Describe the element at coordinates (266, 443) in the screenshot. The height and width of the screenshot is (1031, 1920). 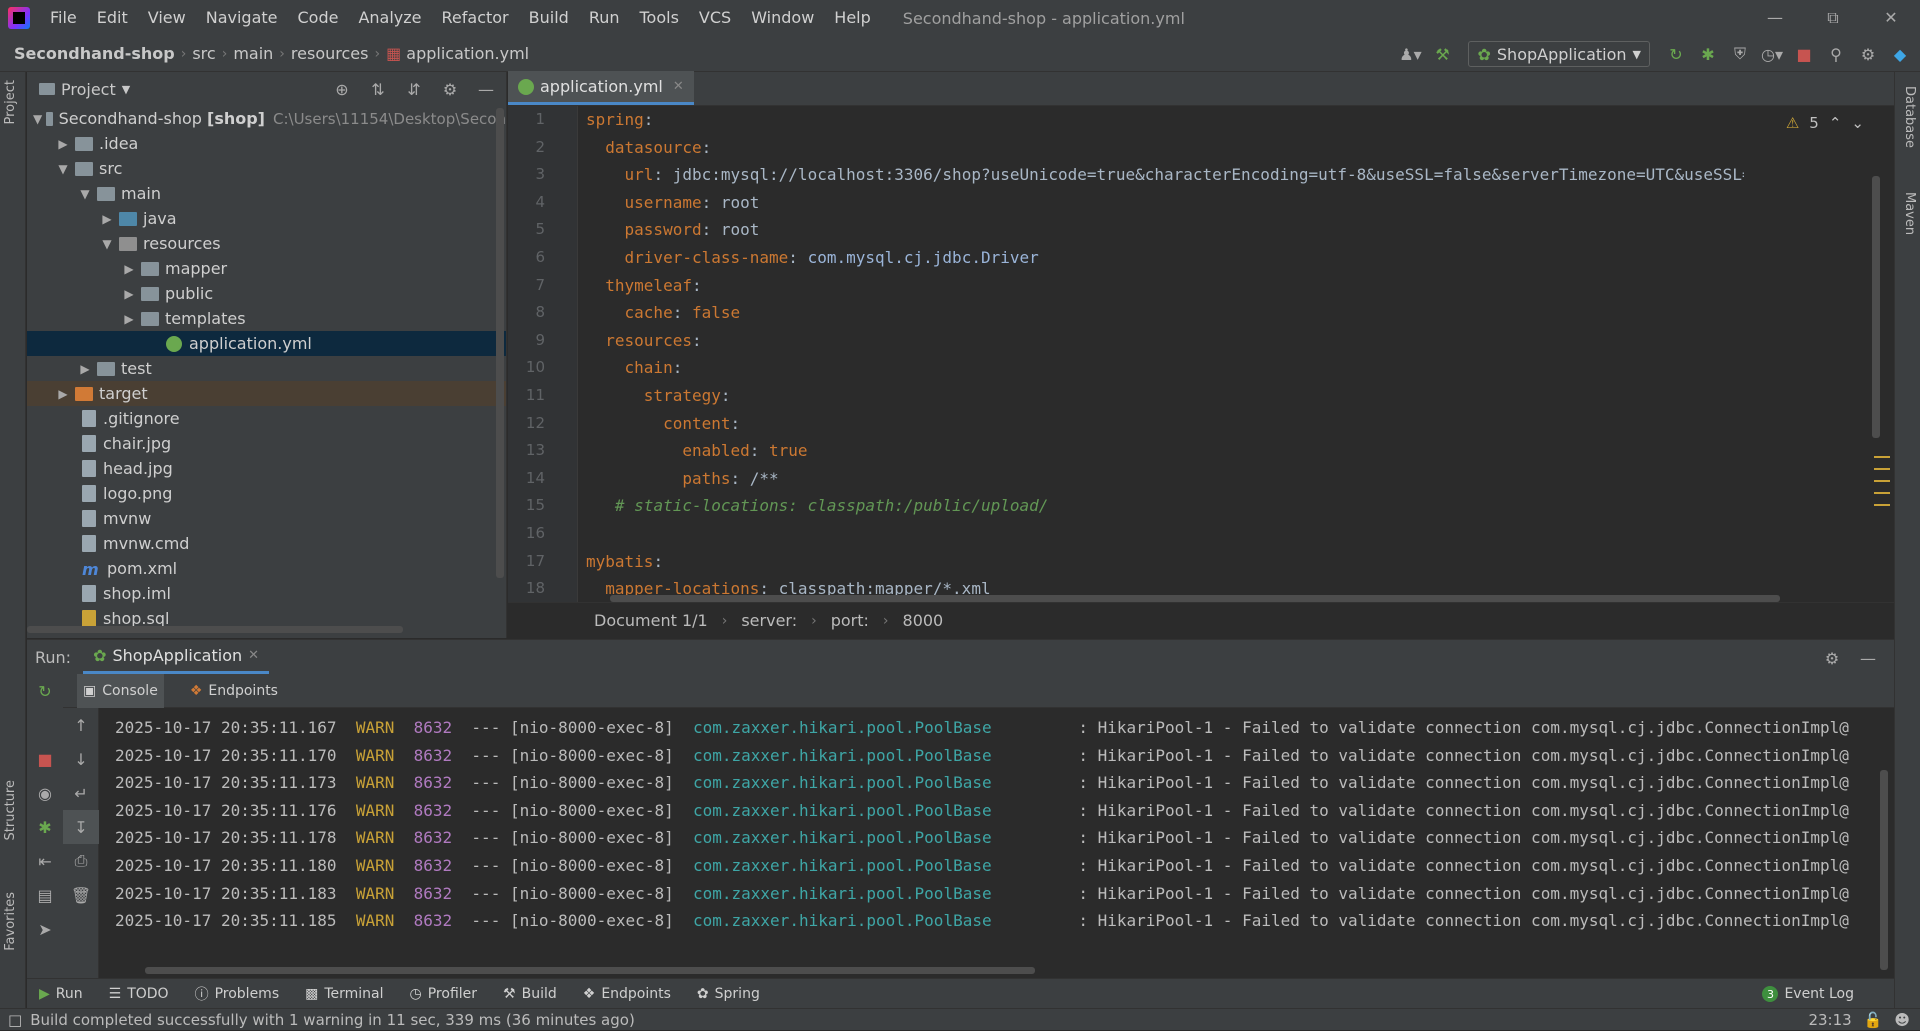
I see `tree-item-chair-jpg: chair.jpg` at that location.